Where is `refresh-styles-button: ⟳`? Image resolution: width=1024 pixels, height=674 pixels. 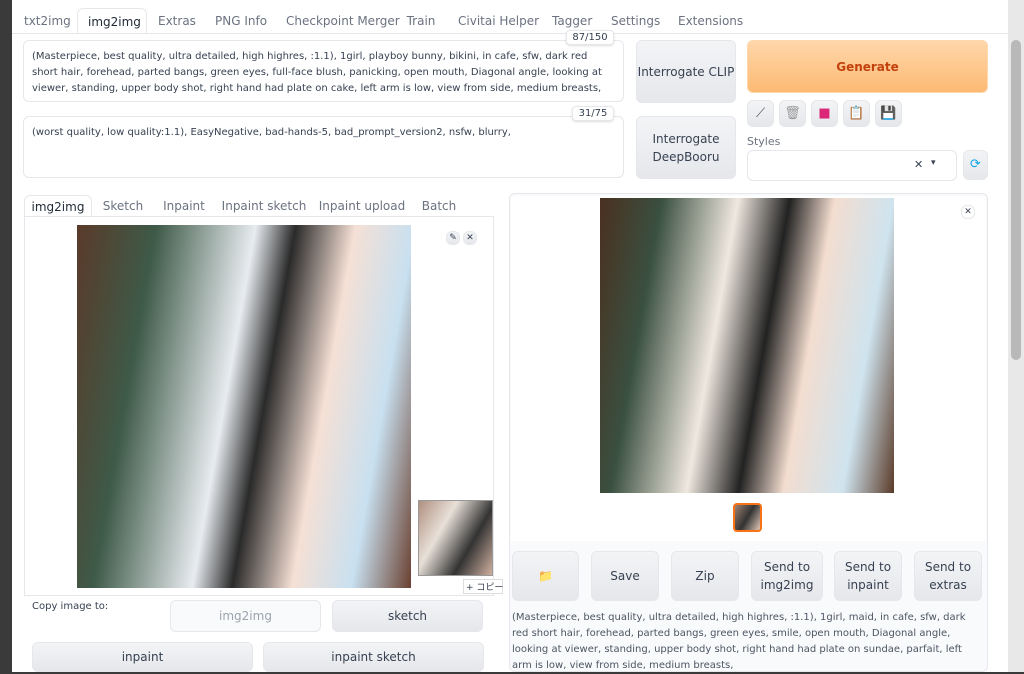
refresh-styles-button: ⟳ is located at coordinates (975, 165).